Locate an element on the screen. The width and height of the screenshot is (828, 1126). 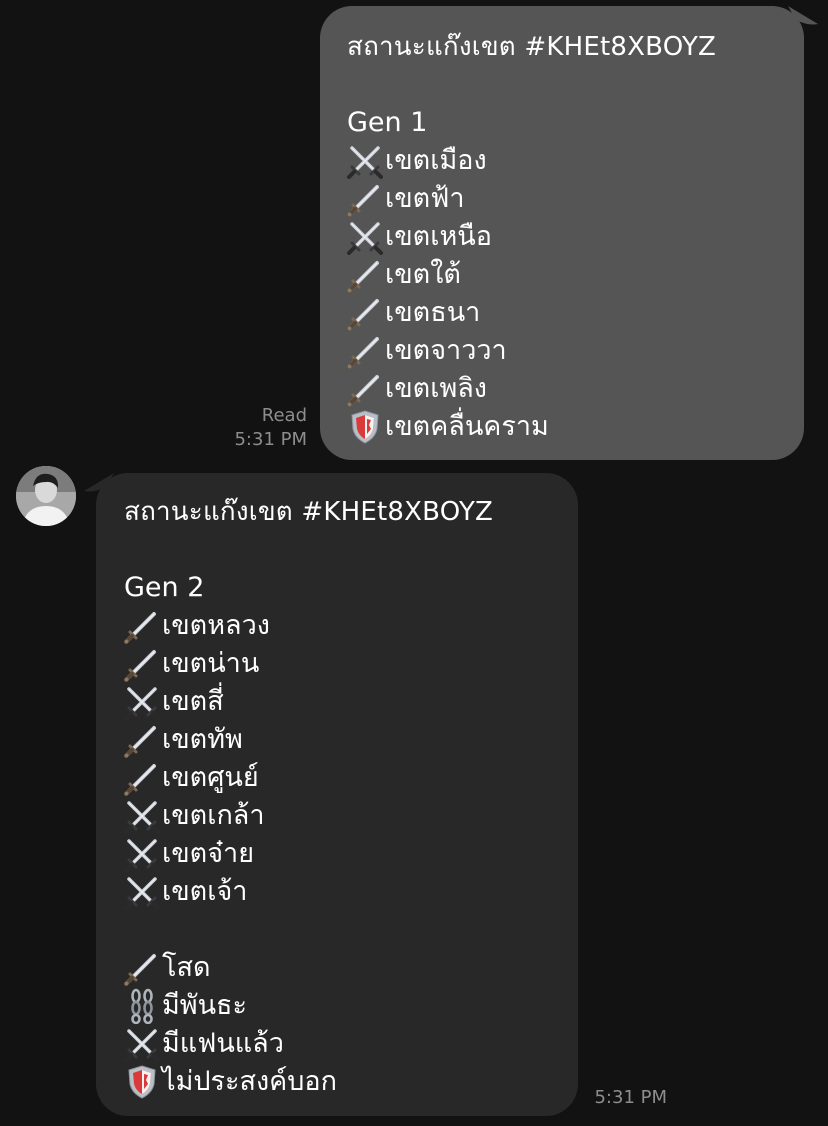
legend-row-label: มีแฟนแล้ว is located at coordinates (223, 1043).